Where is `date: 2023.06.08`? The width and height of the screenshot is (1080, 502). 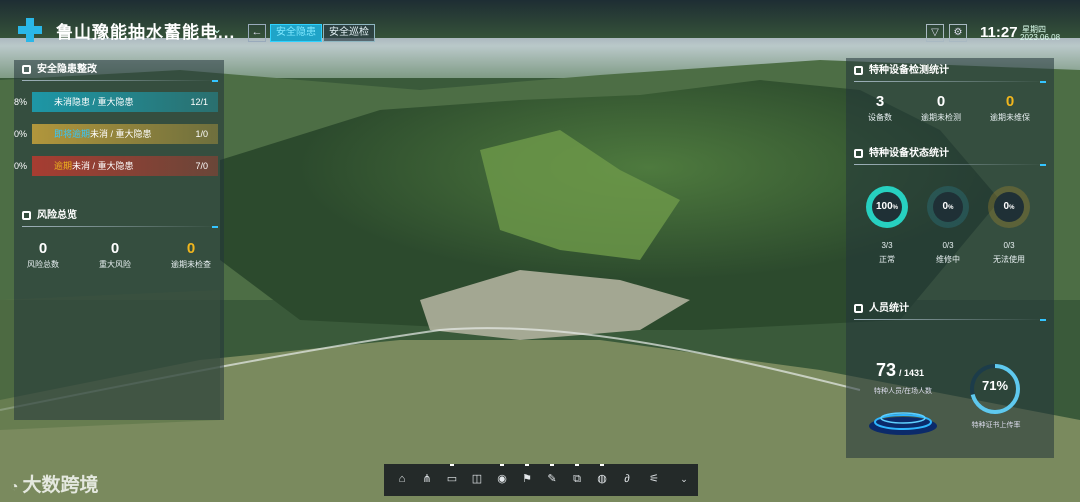 date: 2023.06.08 is located at coordinates (1040, 37).